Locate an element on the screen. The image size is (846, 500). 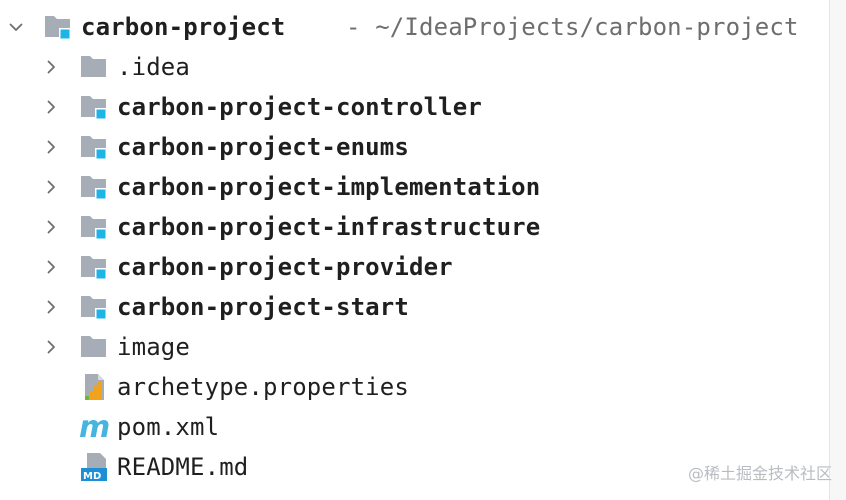
tree-item-label: carbon-project-infrastructure is located at coordinates (329, 227).